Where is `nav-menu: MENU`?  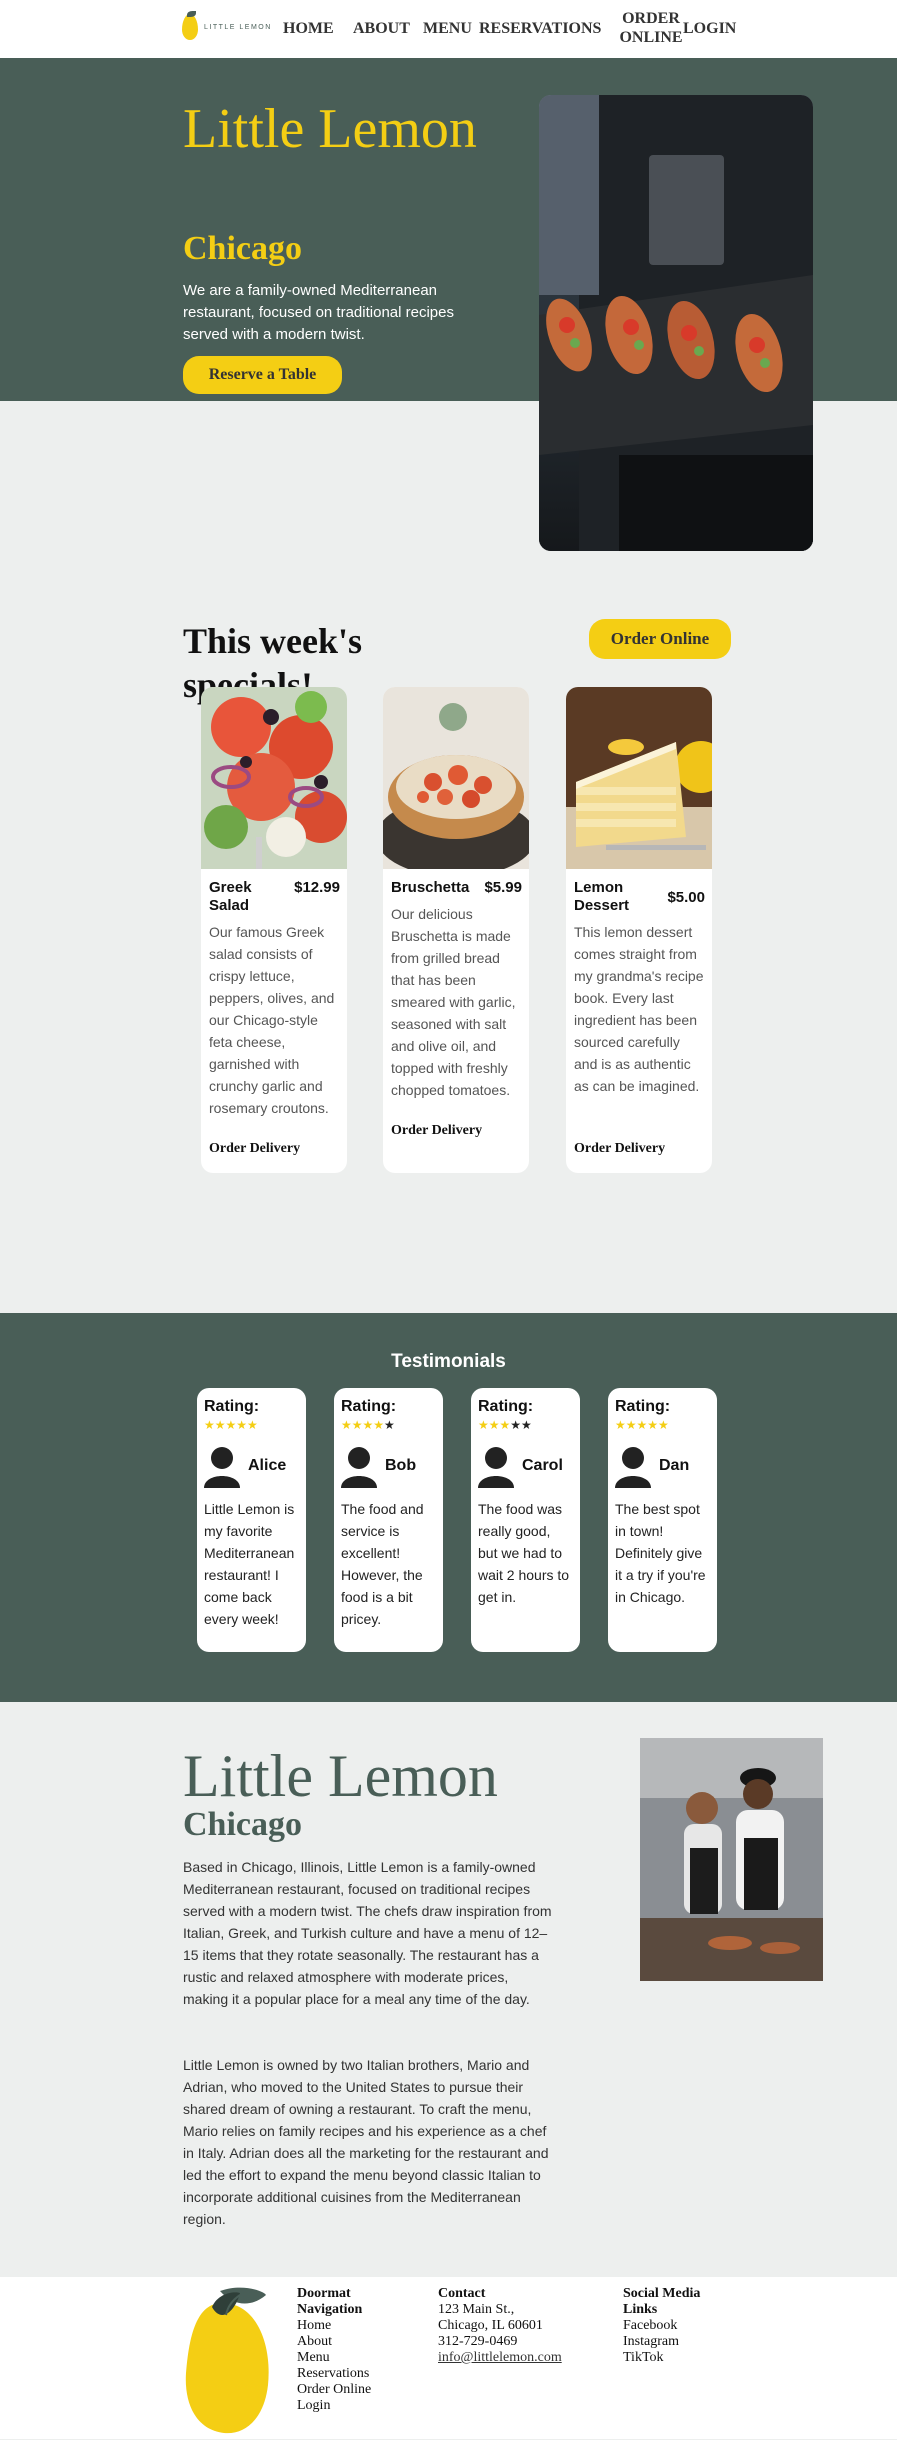 nav-menu: MENU is located at coordinates (451, 28).